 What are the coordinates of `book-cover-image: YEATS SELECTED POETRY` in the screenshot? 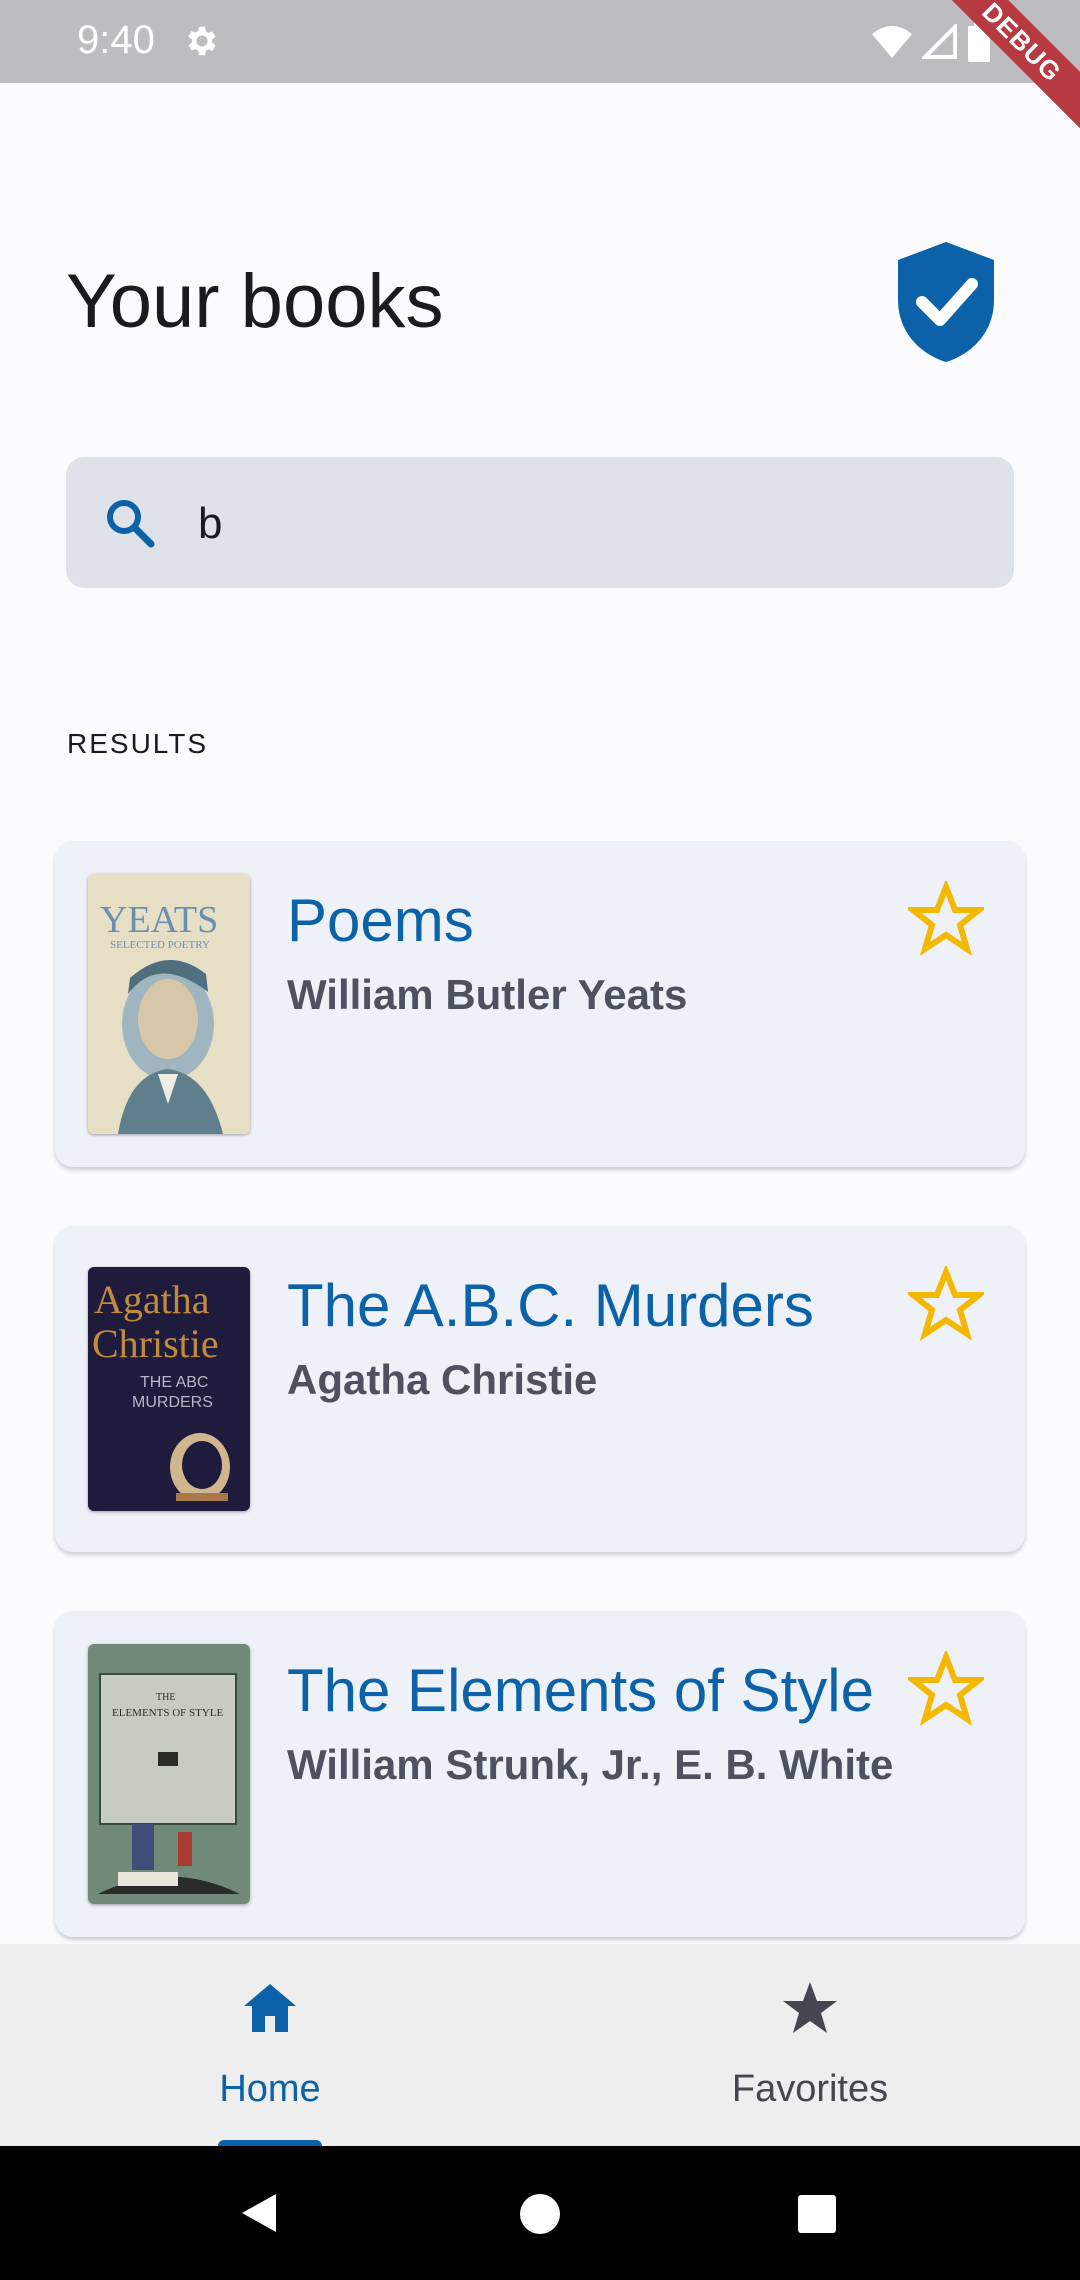 It's located at (169, 1004).